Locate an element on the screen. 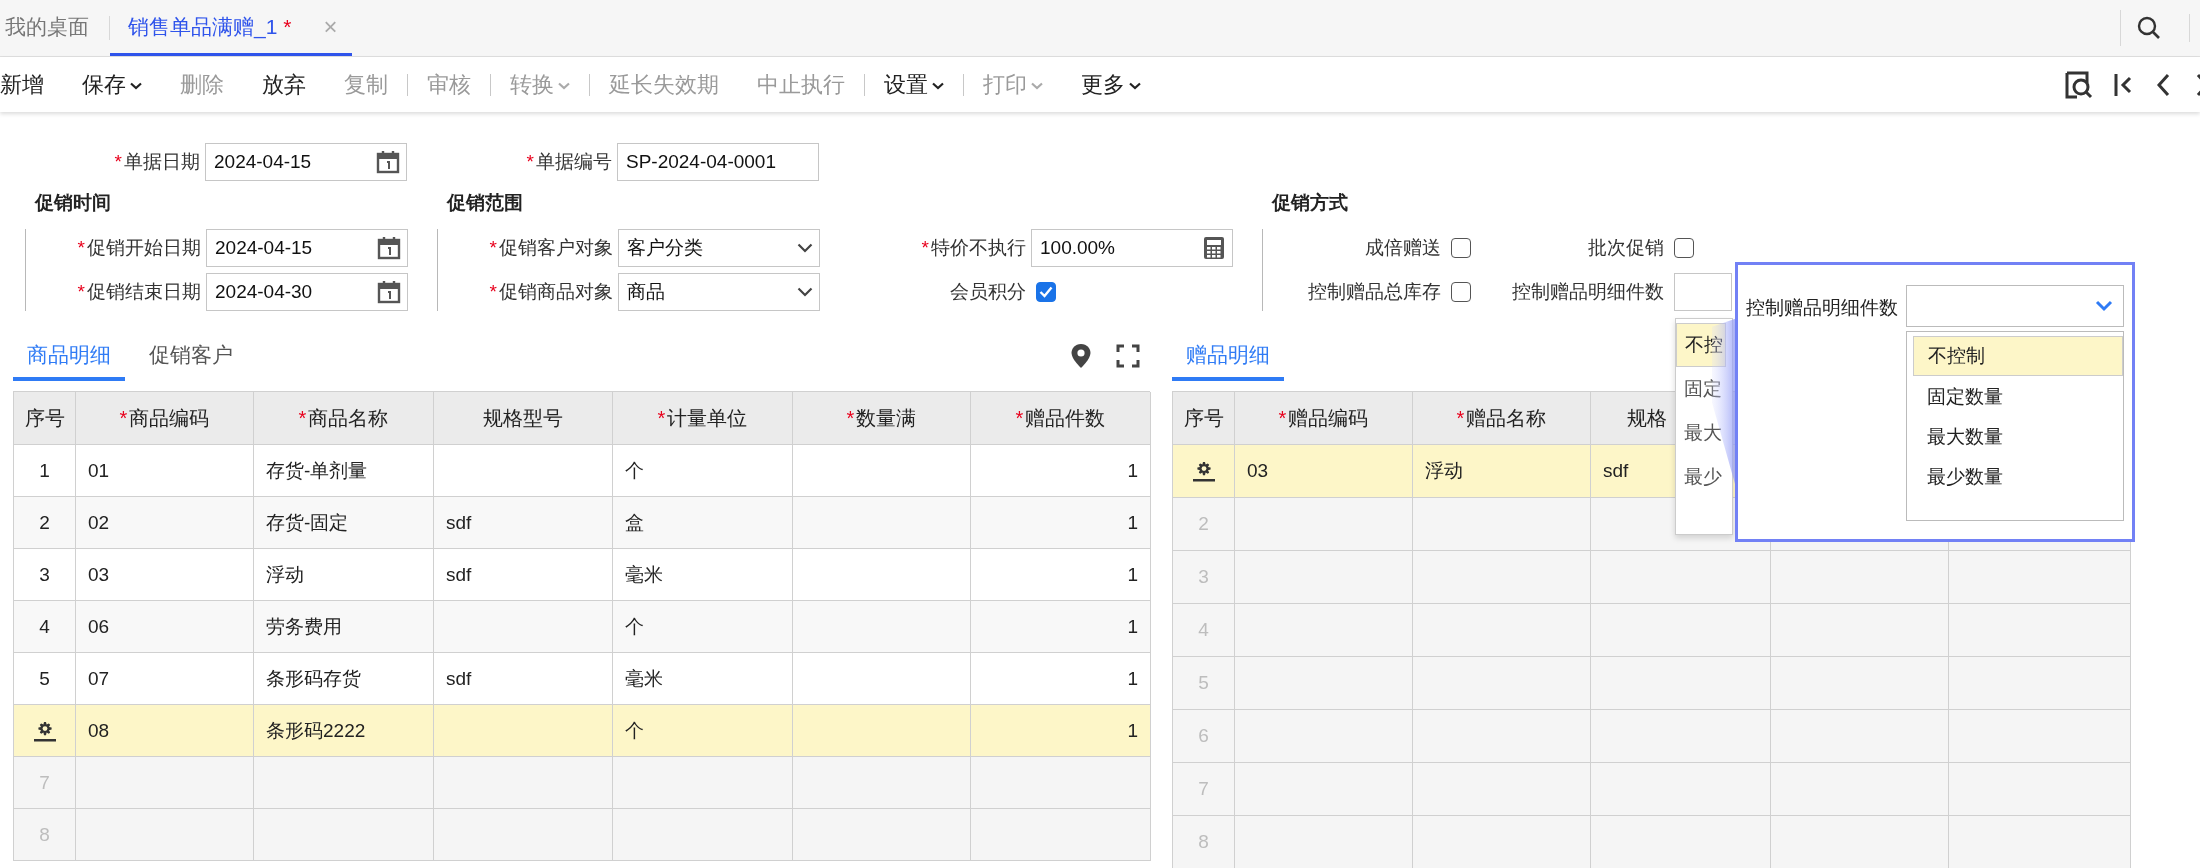 The image size is (2200, 868). toolbar-button: 放弃 is located at coordinates (284, 84).